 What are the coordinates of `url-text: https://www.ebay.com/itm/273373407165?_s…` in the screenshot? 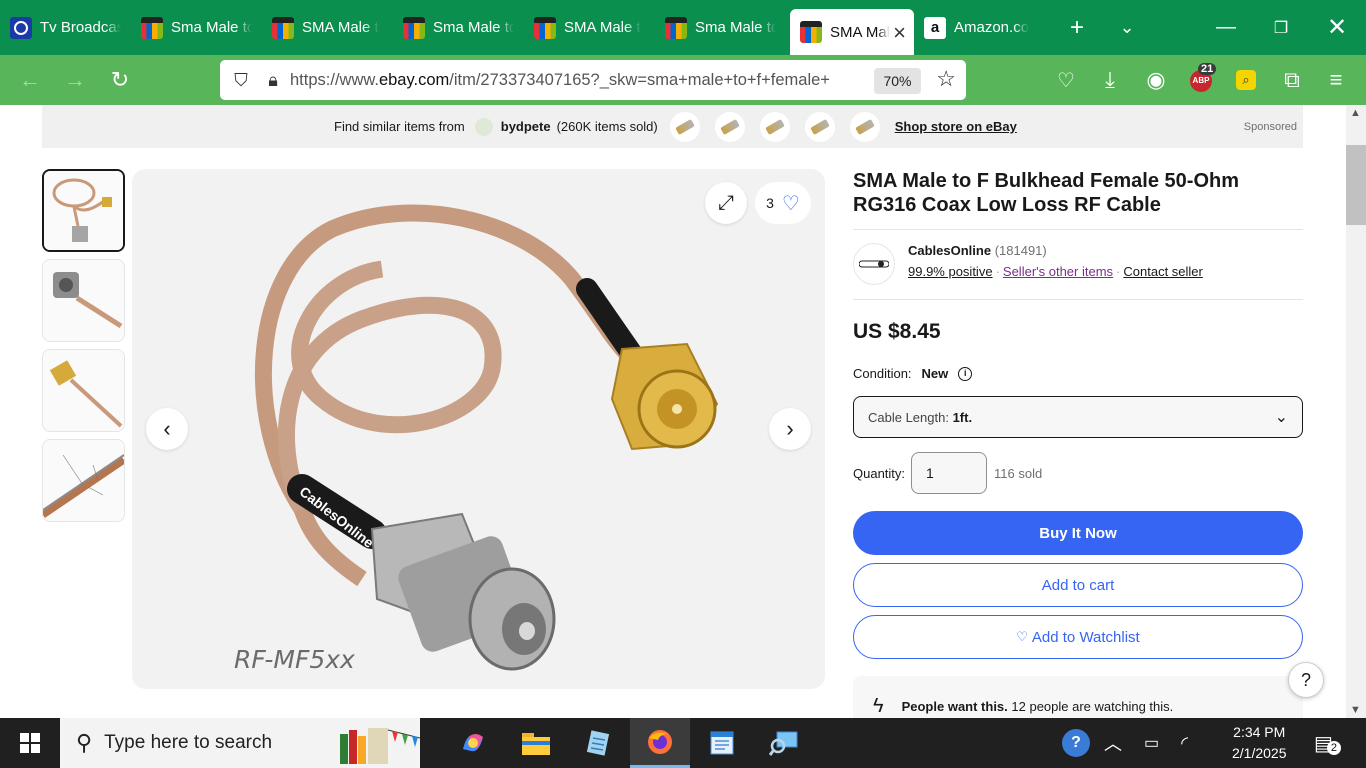 It's located at (575, 80).